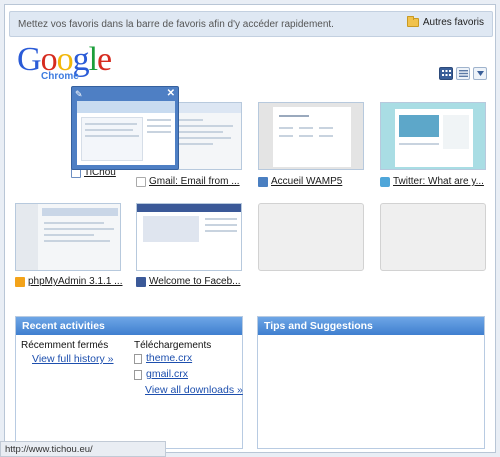 The width and height of the screenshot is (500, 457). Describe the element at coordinates (371, 382) in the screenshot. I see `tips-panel: Tips and Suggestions` at that location.